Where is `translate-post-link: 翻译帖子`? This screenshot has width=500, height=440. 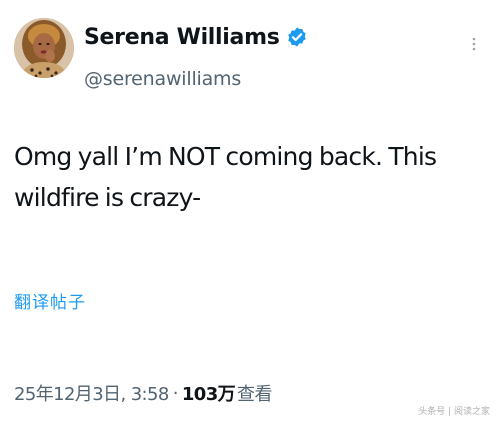 translate-post-link: 翻译帖子 is located at coordinates (50, 300).